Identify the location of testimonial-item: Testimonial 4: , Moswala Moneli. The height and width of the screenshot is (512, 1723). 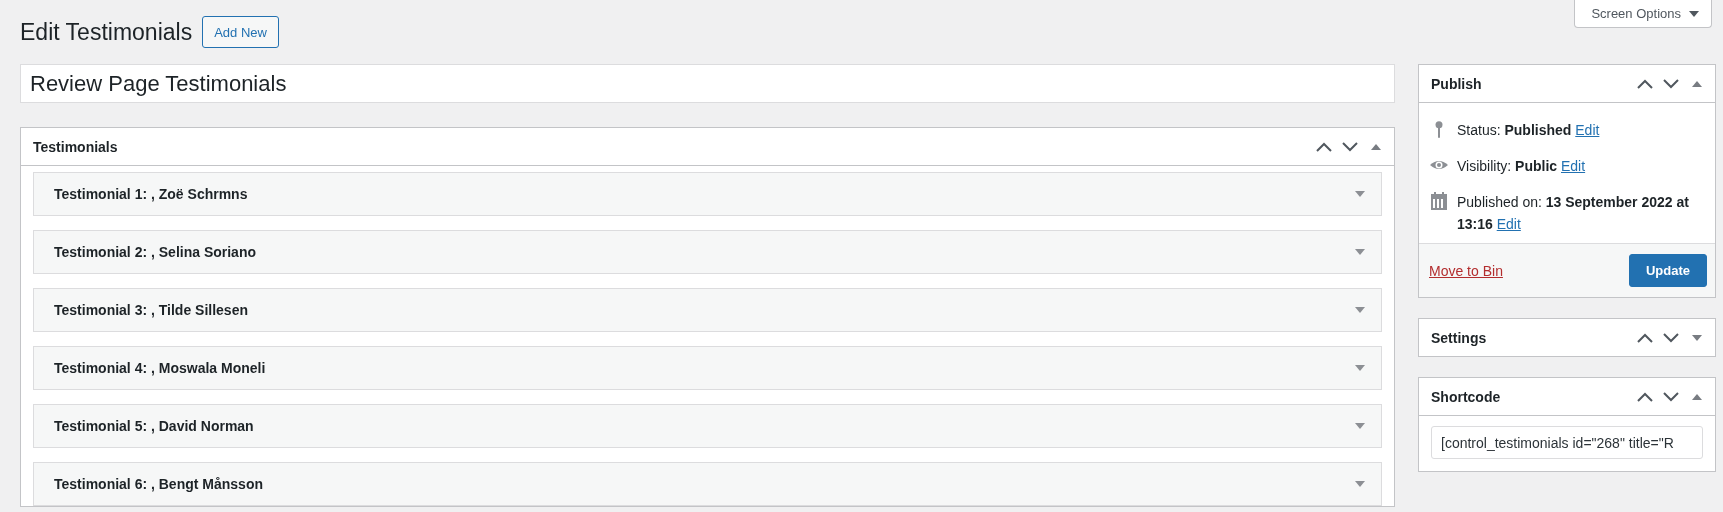
(707, 368).